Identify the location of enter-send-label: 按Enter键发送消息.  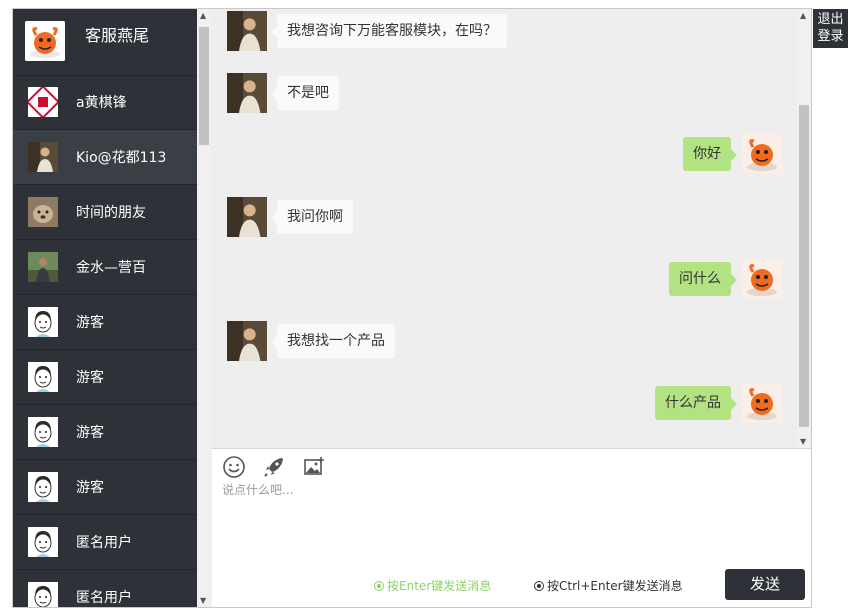
(439, 586).